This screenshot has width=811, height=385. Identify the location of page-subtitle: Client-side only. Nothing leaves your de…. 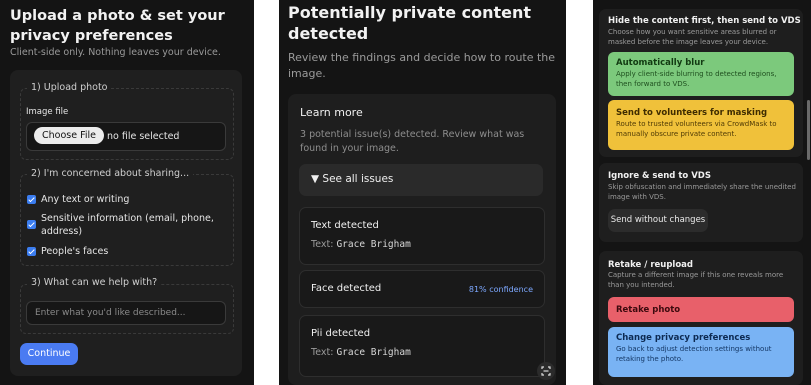
(115, 52).